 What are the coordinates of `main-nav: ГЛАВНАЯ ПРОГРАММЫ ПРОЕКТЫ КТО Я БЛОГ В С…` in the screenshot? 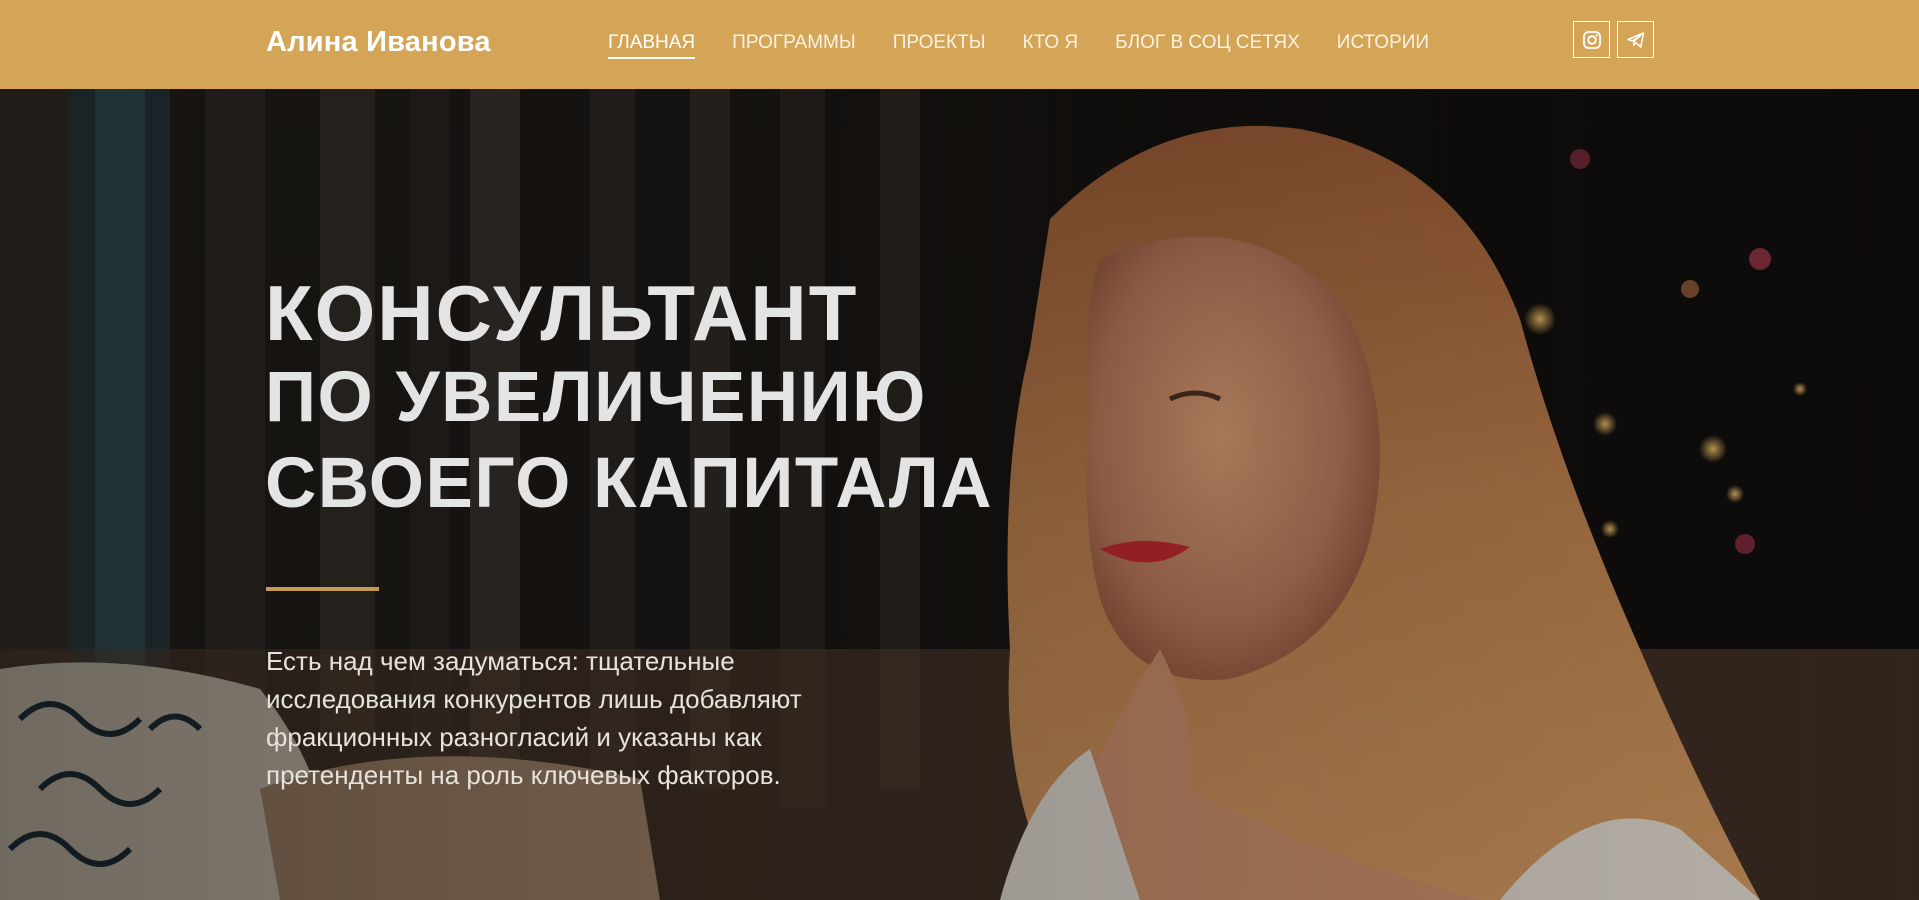 It's located at (1037, 45).